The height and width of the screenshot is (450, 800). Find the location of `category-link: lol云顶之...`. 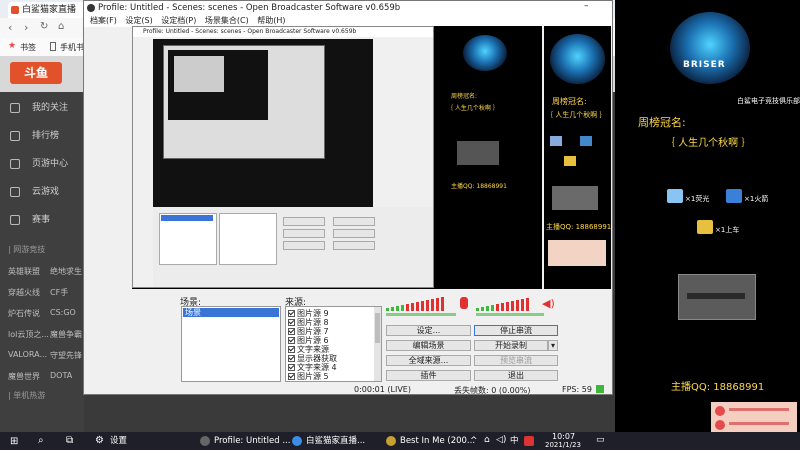

category-link: lol云顶之... is located at coordinates (28, 334).